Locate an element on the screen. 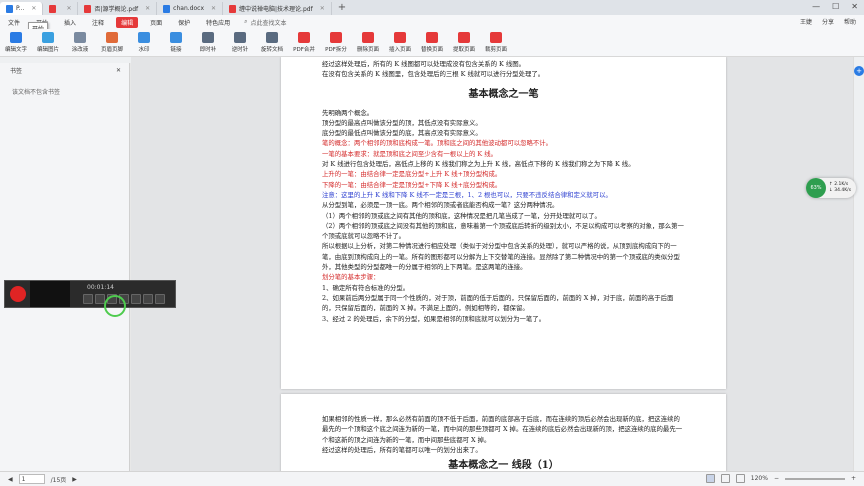 The height and width of the screenshot is (486, 864). ribbon-label: 删除页面 is located at coordinates (367, 50).